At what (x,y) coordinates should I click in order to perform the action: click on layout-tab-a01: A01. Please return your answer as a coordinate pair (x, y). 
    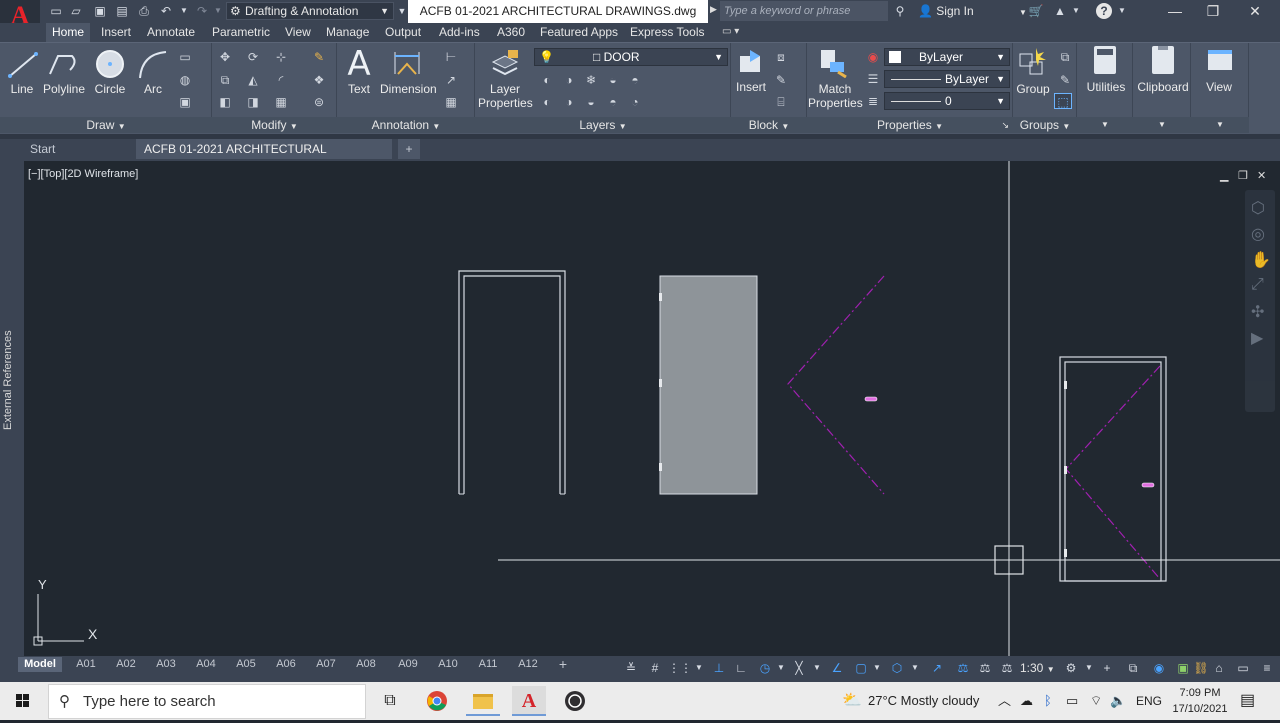
    Looking at the image, I should click on (86, 664).